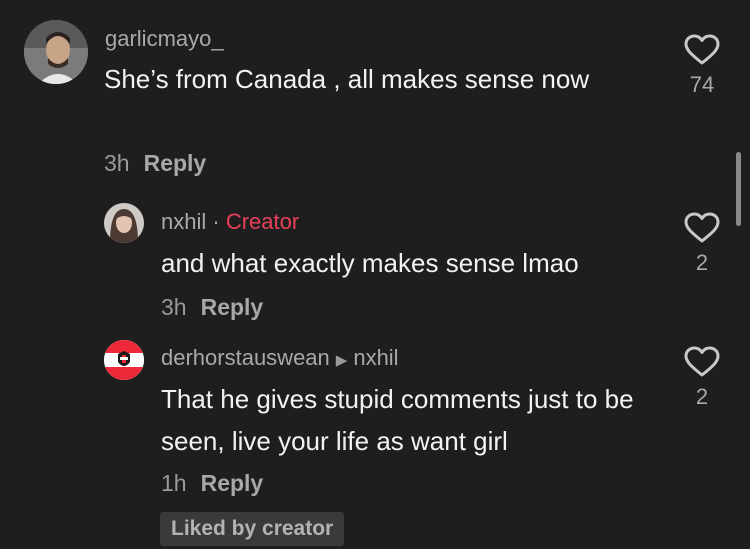 The image size is (750, 549). Describe the element at coordinates (252, 529) in the screenshot. I see `liked-by-creator-badge: Liked by creator` at that location.